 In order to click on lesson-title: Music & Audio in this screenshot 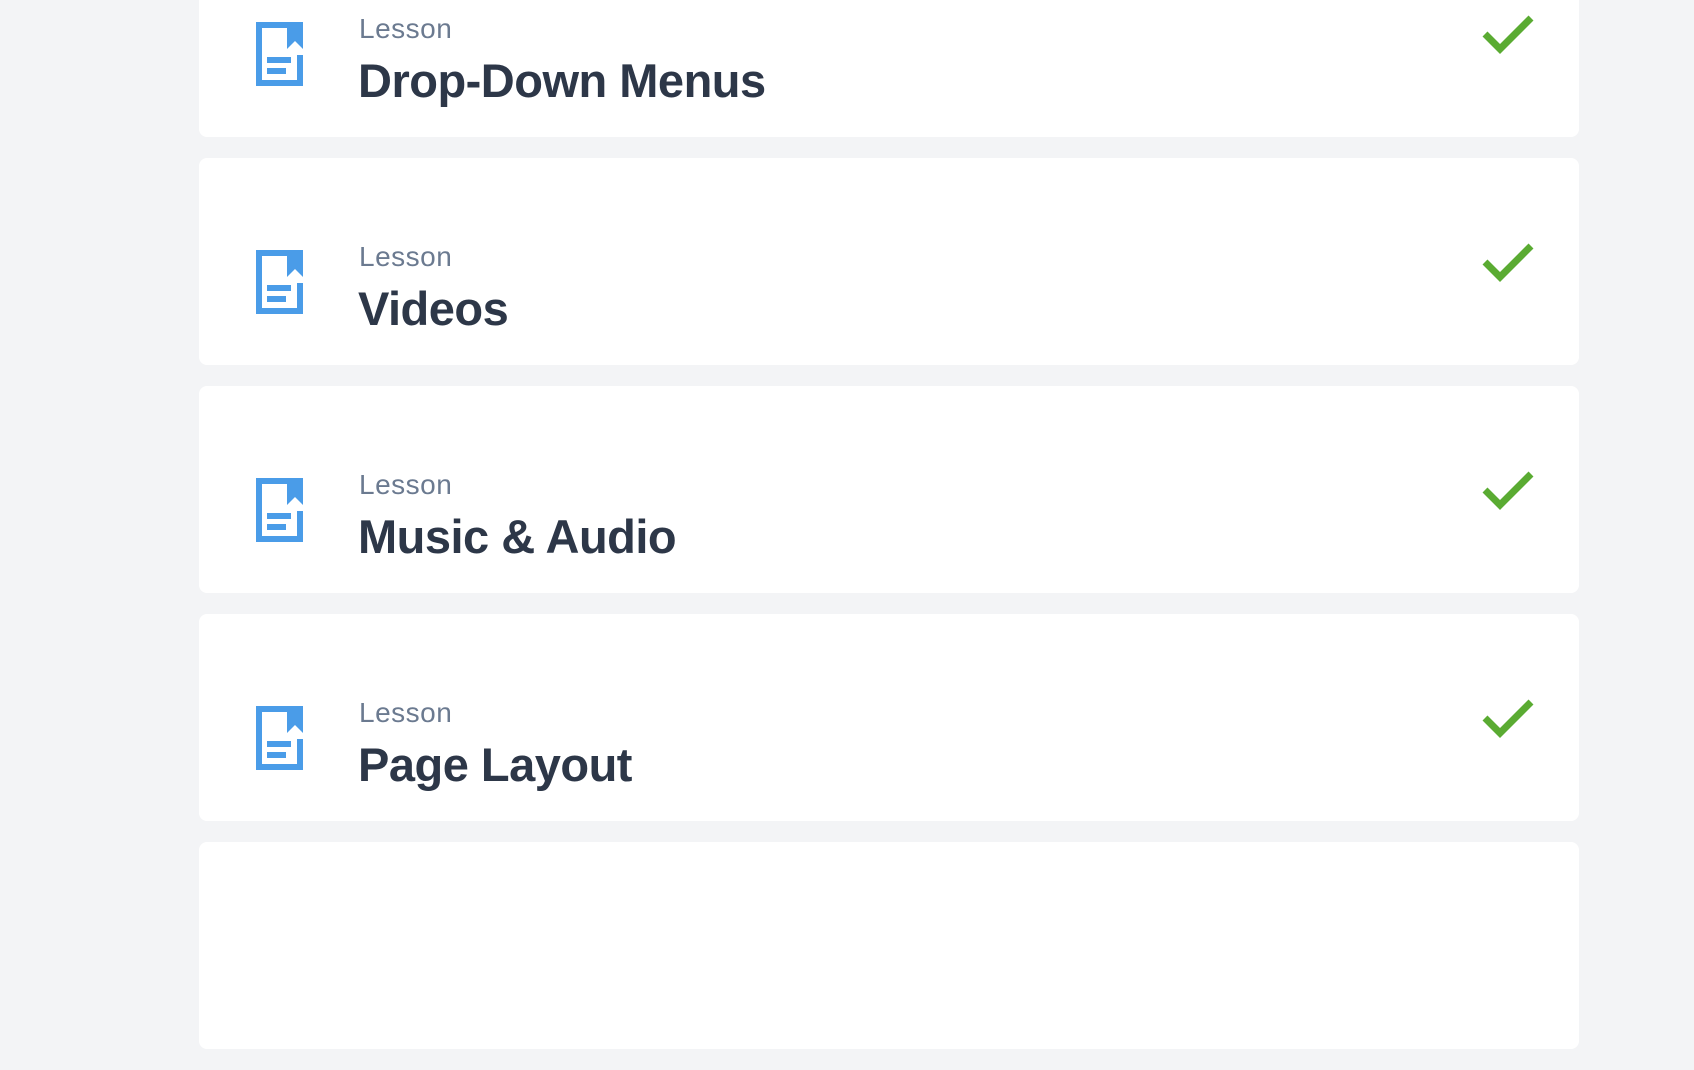, I will do `click(517, 536)`.